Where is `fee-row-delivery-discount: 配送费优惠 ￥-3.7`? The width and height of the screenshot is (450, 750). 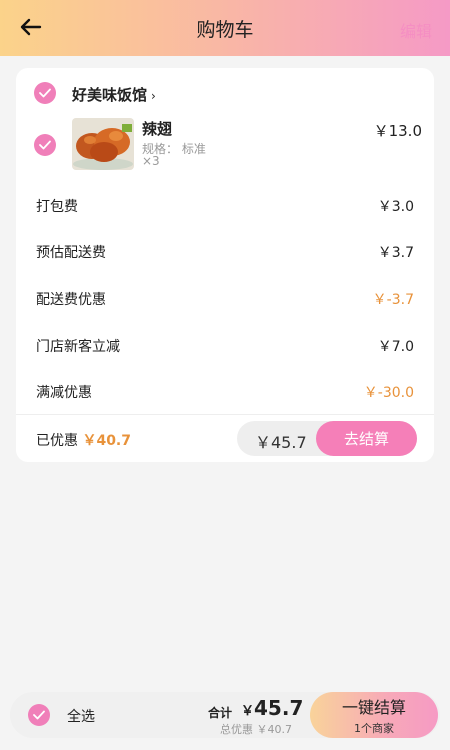
fee-row-delivery-discount: 配送费优惠 ￥-3.7 is located at coordinates (225, 299).